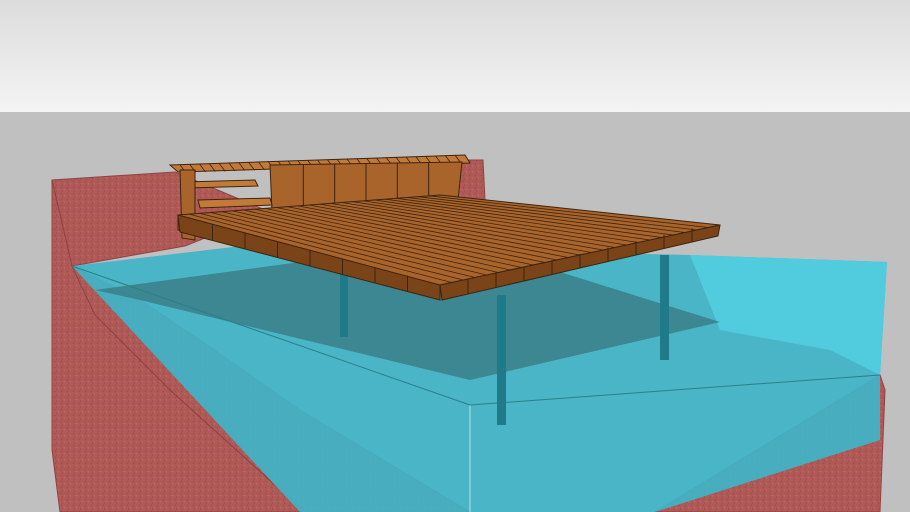 The image size is (910, 512). What do you see at coordinates (664, 307) in the screenshot?
I see `post-right` at bounding box center [664, 307].